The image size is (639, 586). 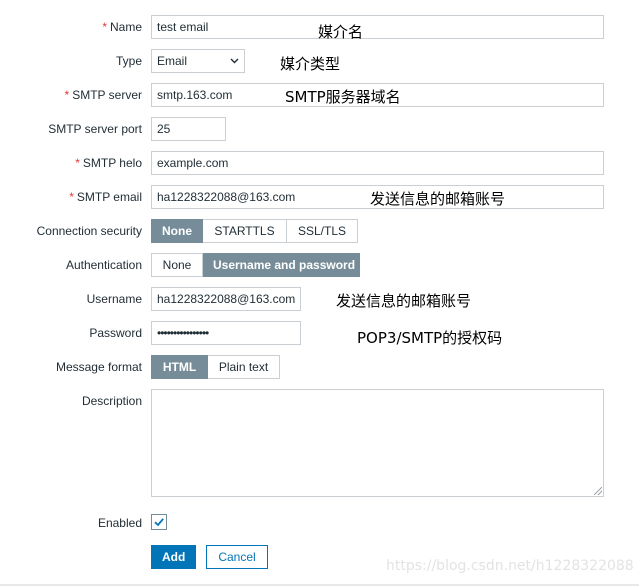 I want to click on connection-security-ssl-tls: SSL/TLS, so click(x=322, y=231).